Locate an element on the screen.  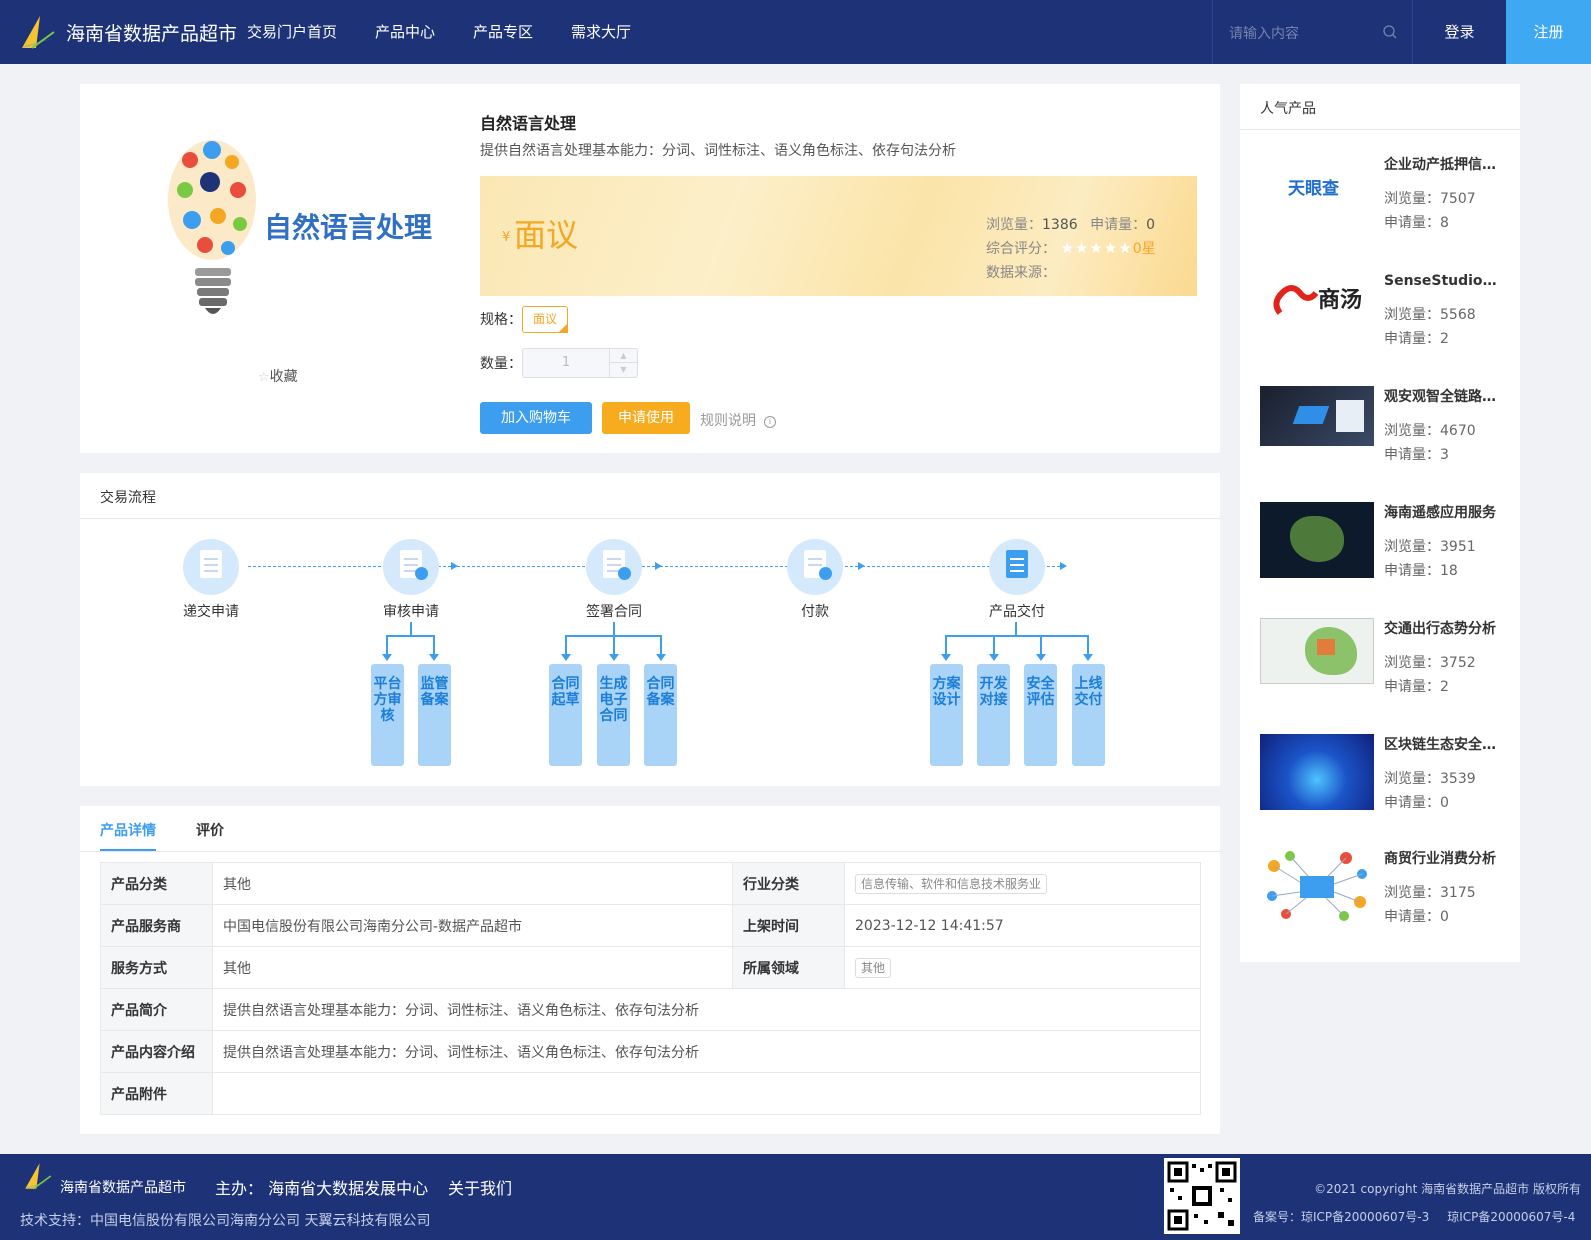
rating-stars-icon: ★★★★★ is located at coordinates (1096, 248).